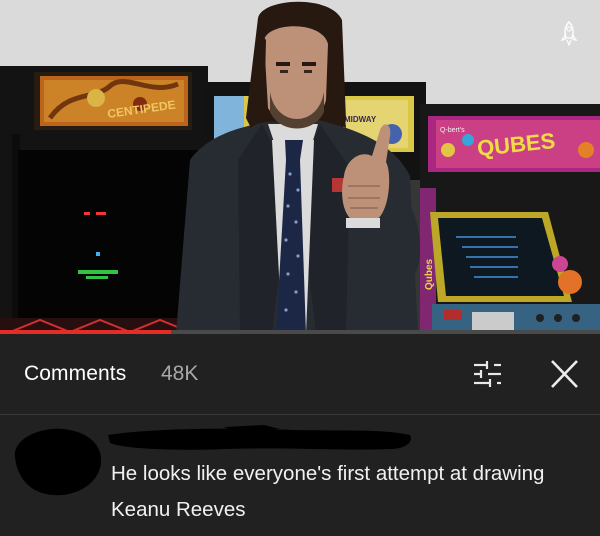  I want to click on comments-count: 48K, so click(180, 373).